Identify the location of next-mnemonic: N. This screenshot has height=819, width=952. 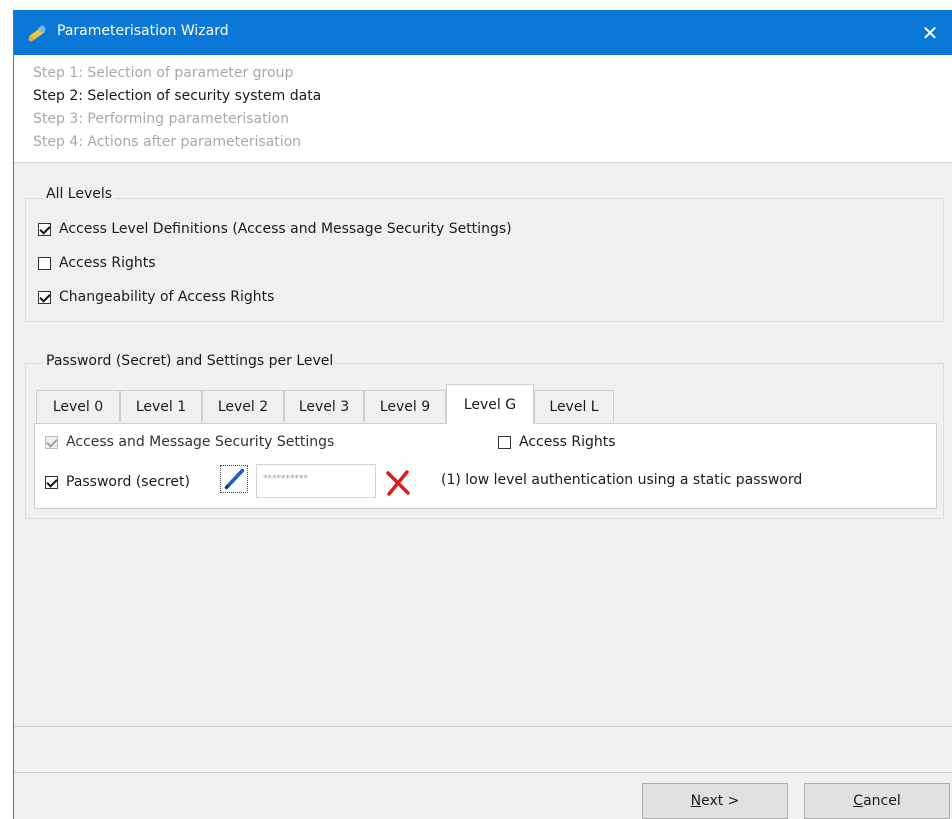
(696, 801).